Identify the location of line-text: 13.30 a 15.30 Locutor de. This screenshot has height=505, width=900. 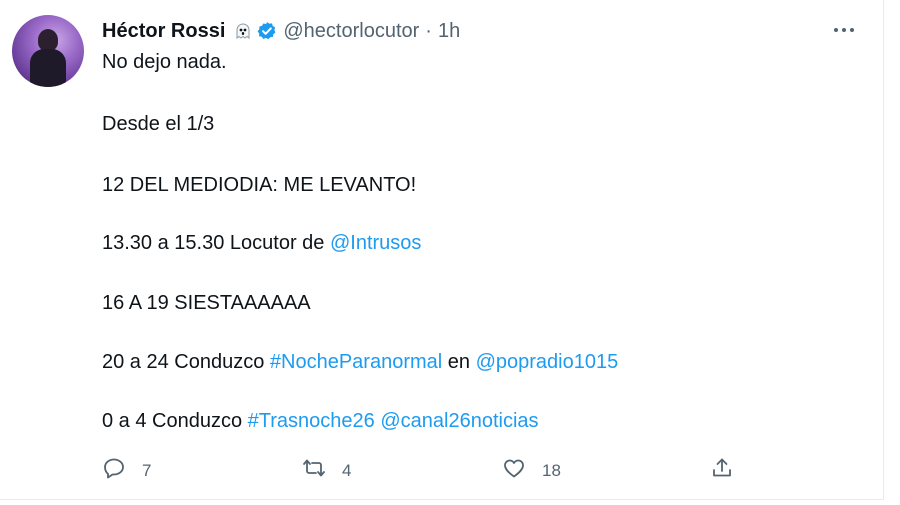
(216, 243).